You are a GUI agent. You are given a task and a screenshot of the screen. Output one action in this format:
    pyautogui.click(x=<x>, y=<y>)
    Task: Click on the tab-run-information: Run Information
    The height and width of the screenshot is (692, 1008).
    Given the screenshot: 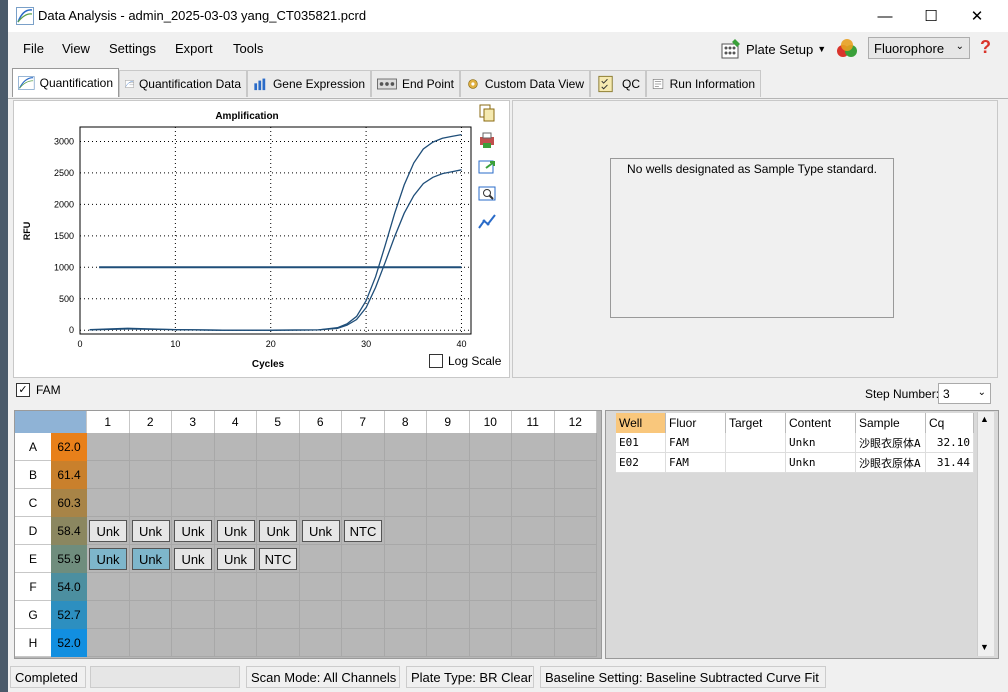 What is the action you would take?
    pyautogui.click(x=703, y=83)
    